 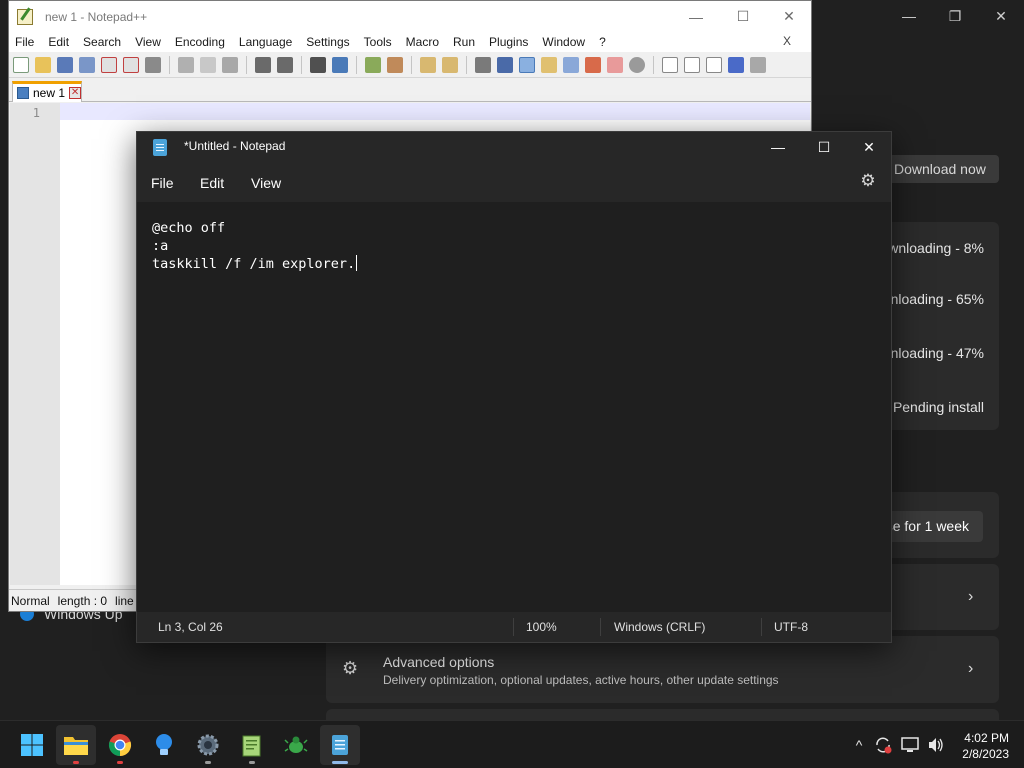 What do you see at coordinates (563, 42) in the screenshot?
I see `menu-window: Window` at bounding box center [563, 42].